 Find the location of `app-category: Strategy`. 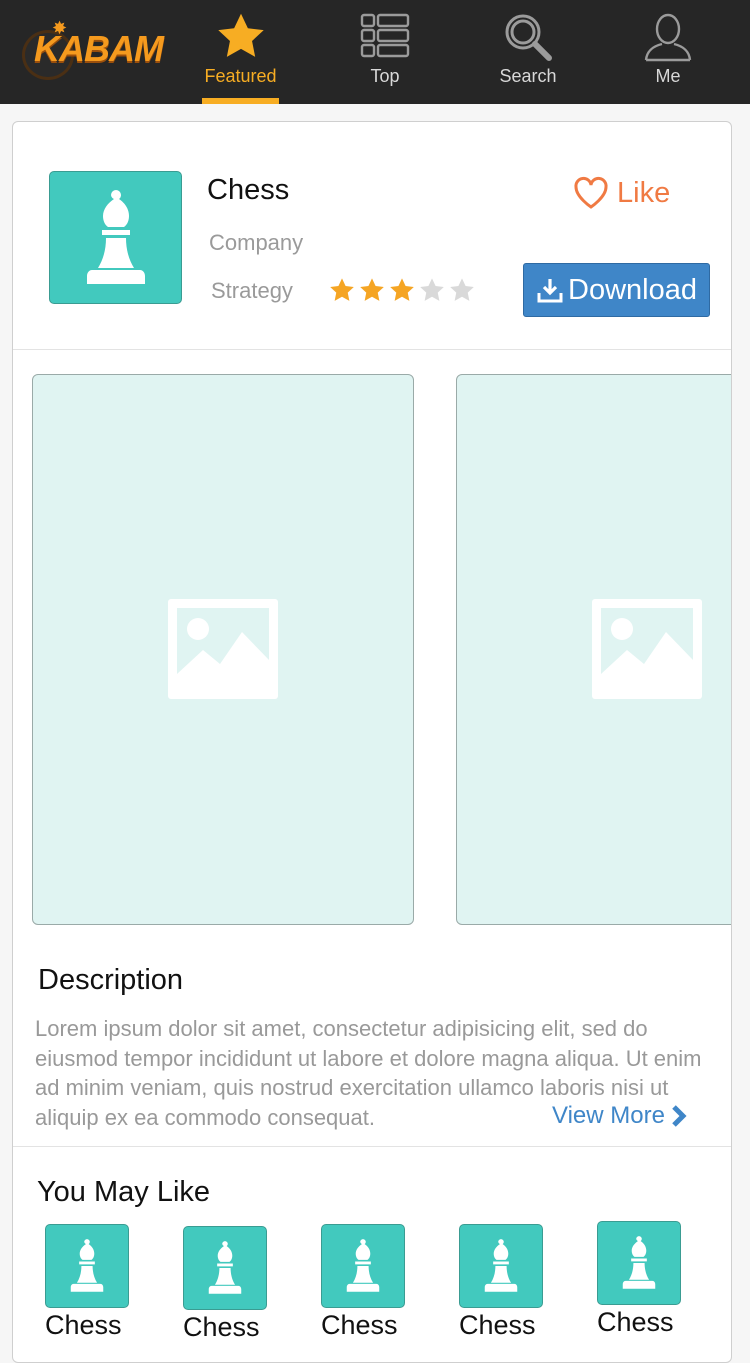

app-category: Strategy is located at coordinates (252, 291).